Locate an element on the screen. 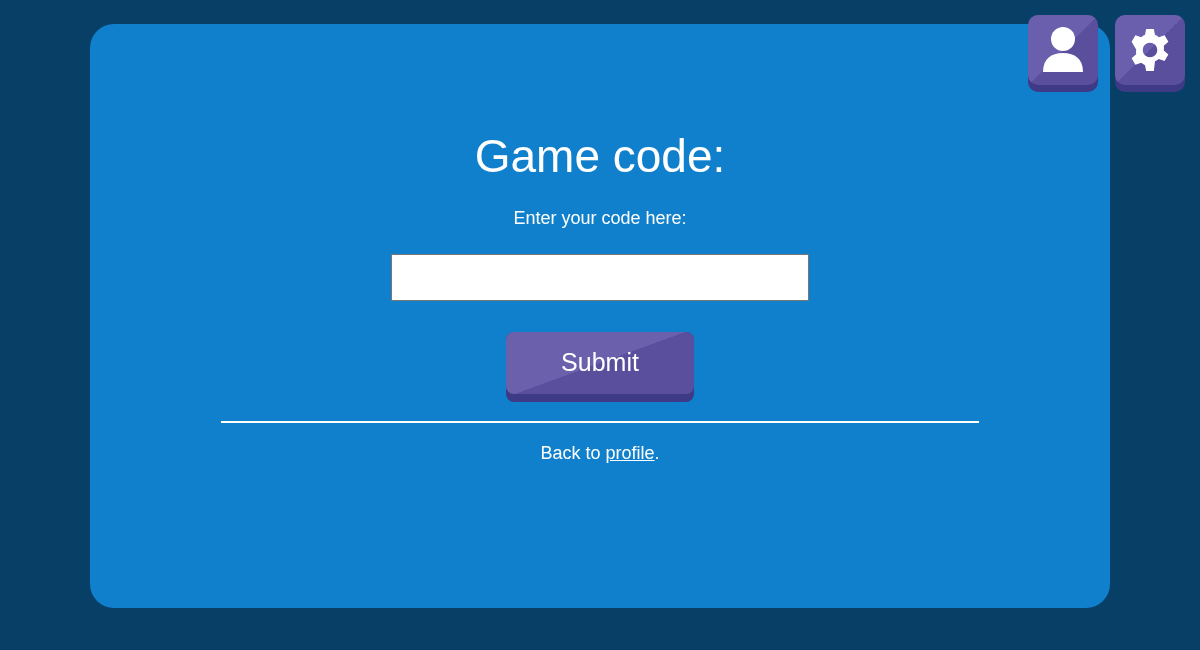  user-icon is located at coordinates (1063, 50).